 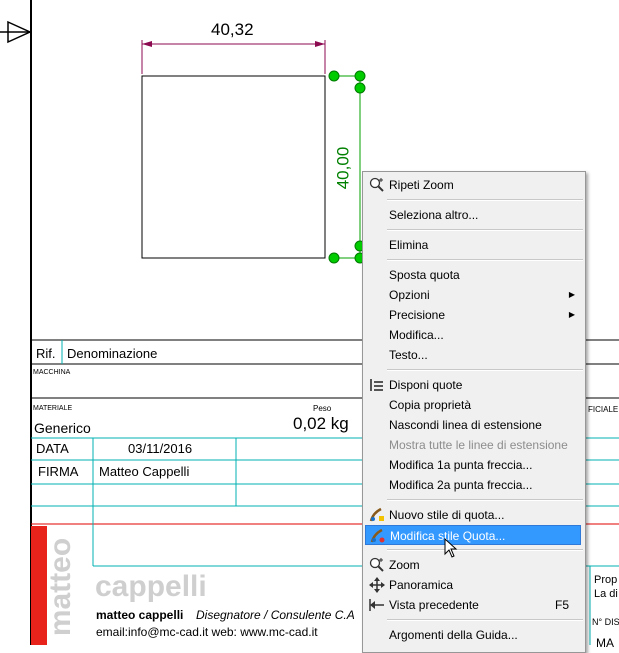 What do you see at coordinates (409, 245) in the screenshot?
I see `menu-item-label: Elimina` at bounding box center [409, 245].